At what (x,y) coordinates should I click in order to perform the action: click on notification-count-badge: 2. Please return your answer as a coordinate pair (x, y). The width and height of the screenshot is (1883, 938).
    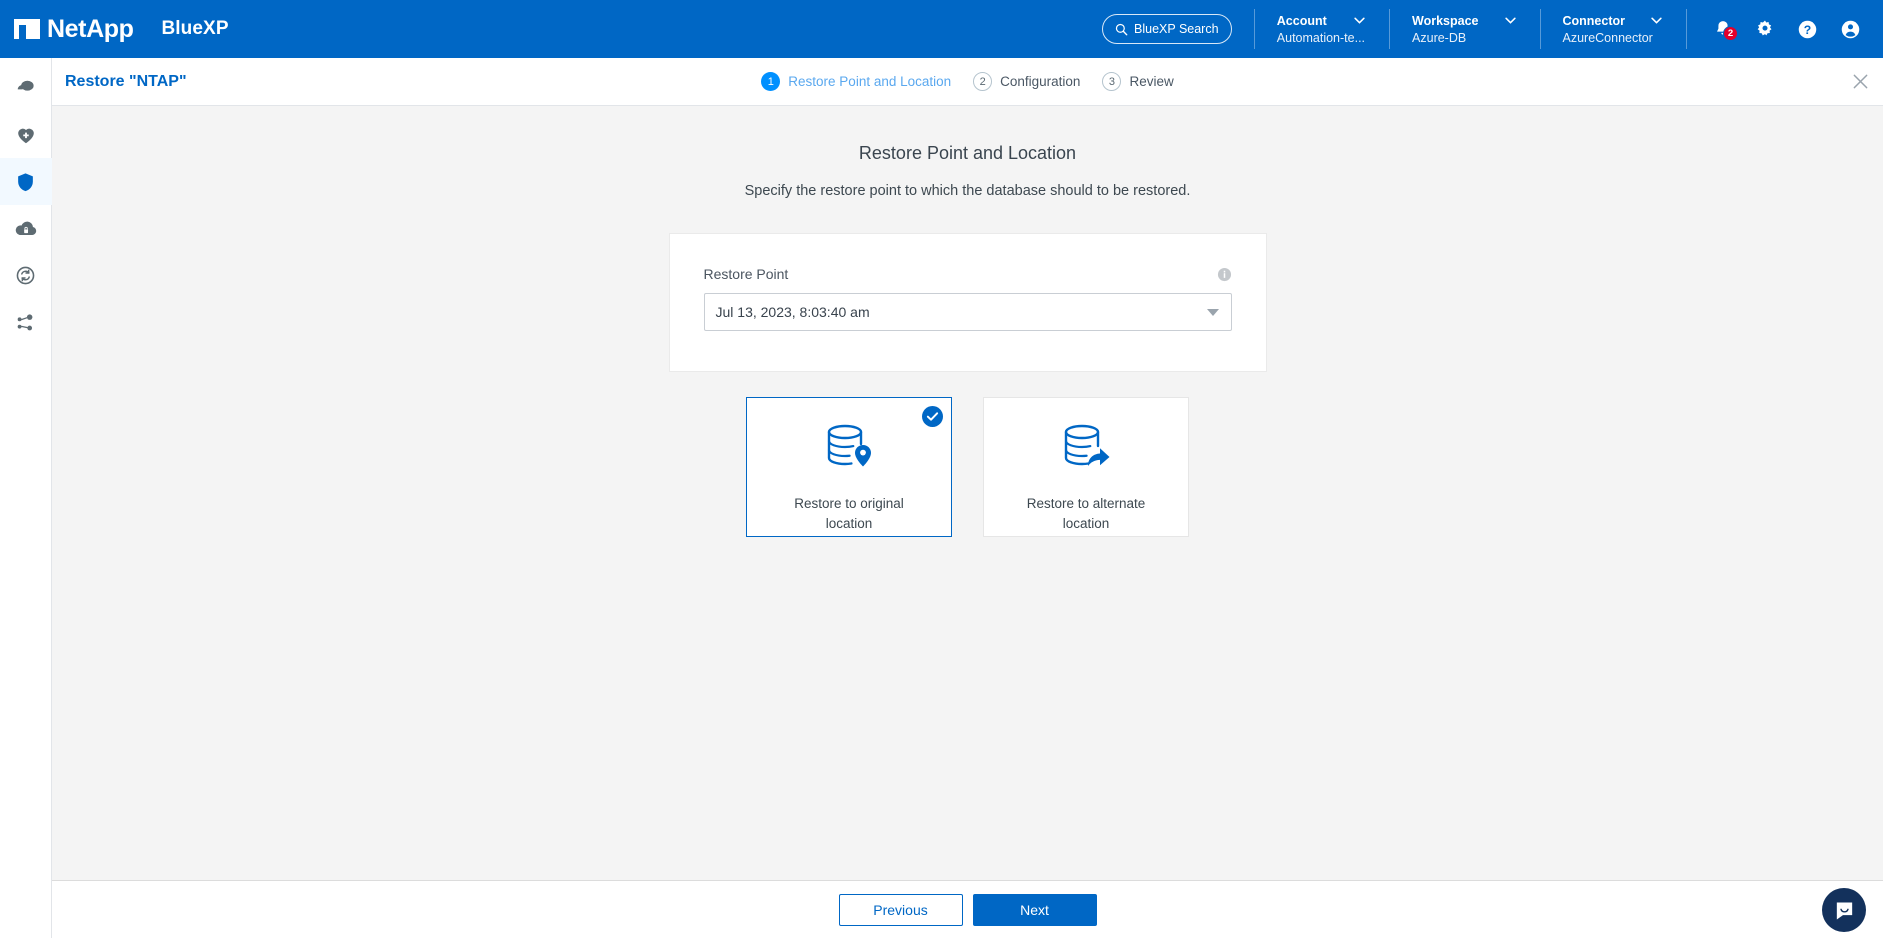
    Looking at the image, I should click on (1730, 33).